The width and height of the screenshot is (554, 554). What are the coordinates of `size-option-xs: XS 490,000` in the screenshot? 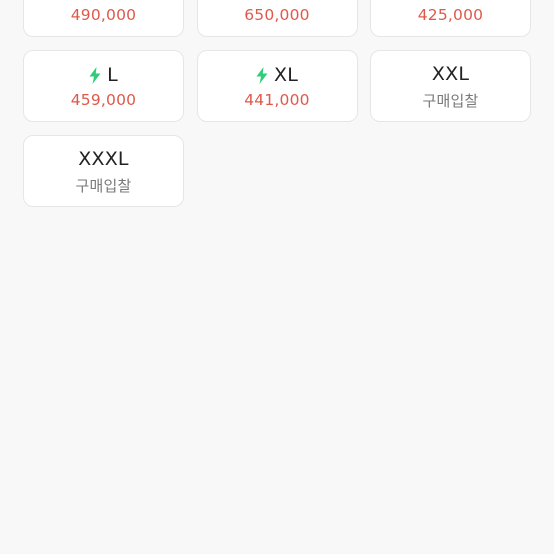 It's located at (103, 18).